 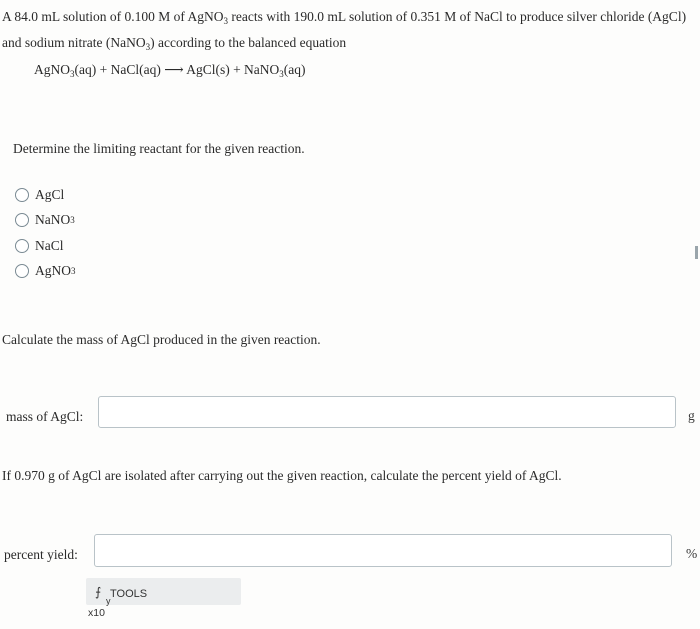 I want to click on yield-label: percent yield:, so click(x=41, y=554).